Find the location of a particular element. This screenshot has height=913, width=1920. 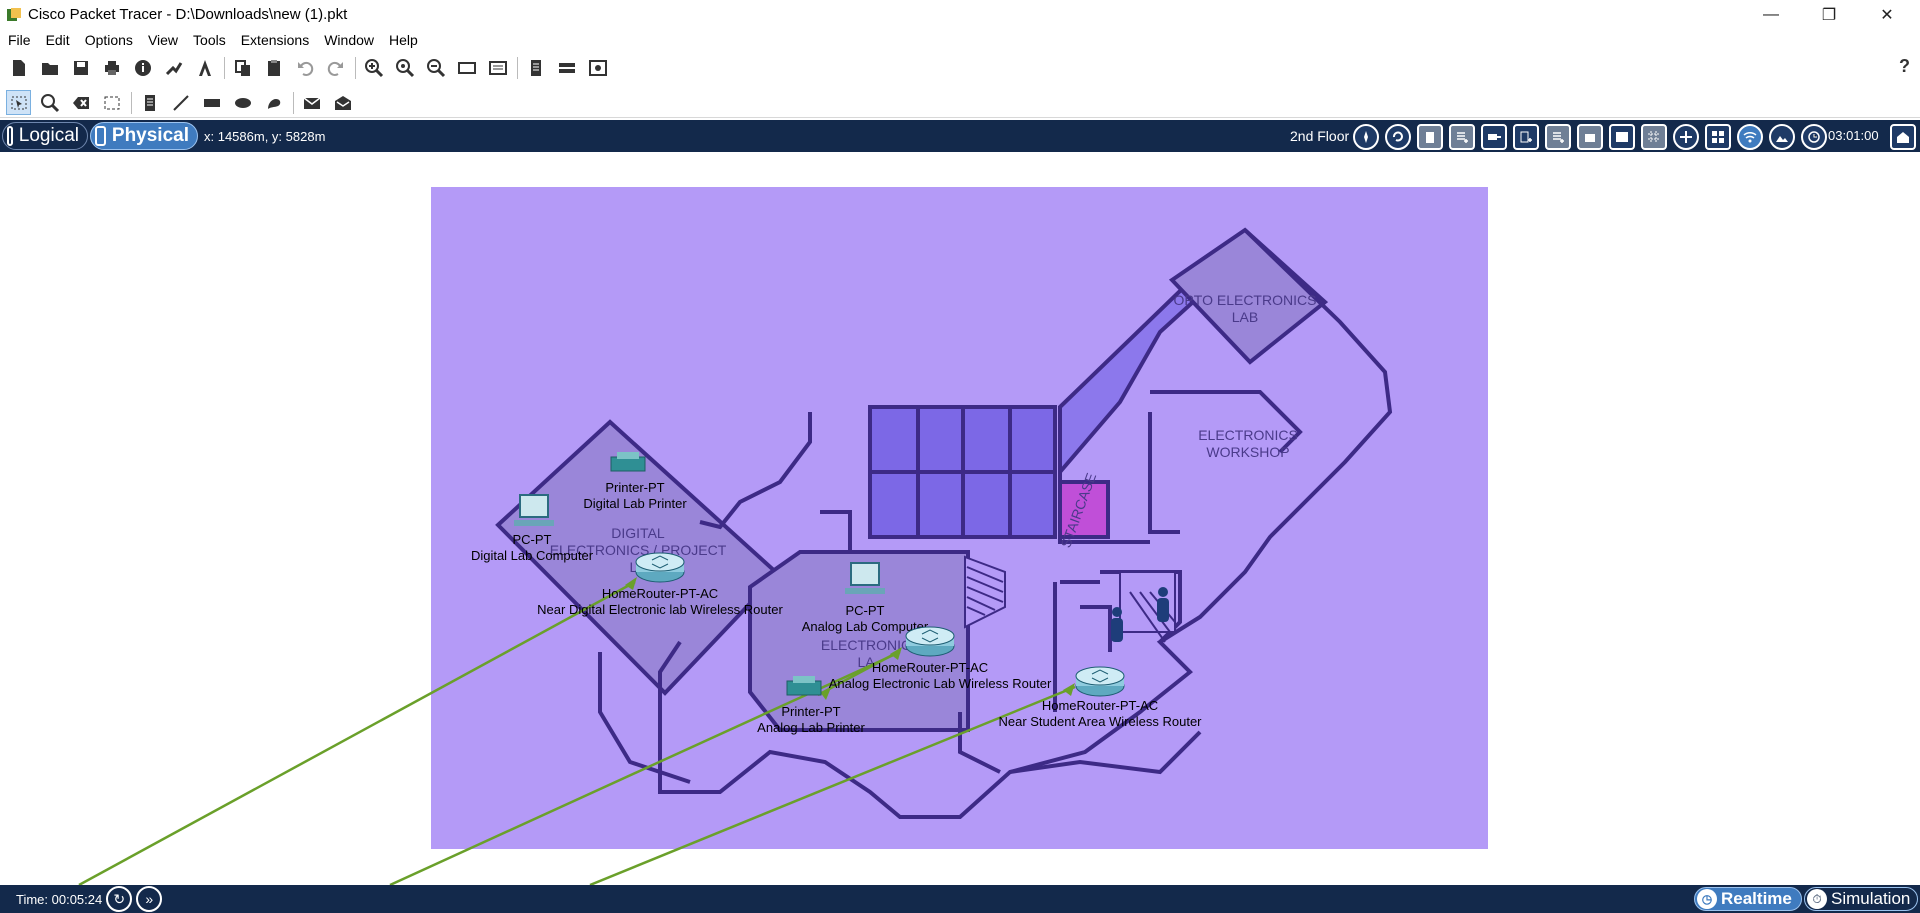

device-name-label: Analog Lab Printer is located at coordinates (811, 727).